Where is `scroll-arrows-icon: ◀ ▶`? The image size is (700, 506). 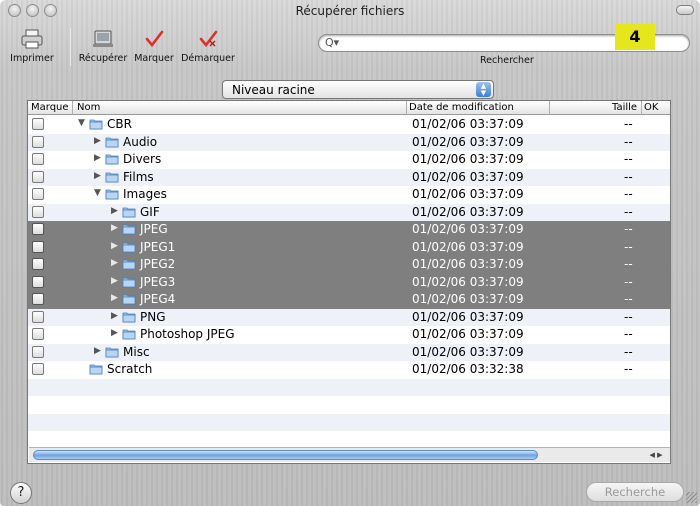
scroll-arrows-icon: ◀ ▶ is located at coordinates (656, 455).